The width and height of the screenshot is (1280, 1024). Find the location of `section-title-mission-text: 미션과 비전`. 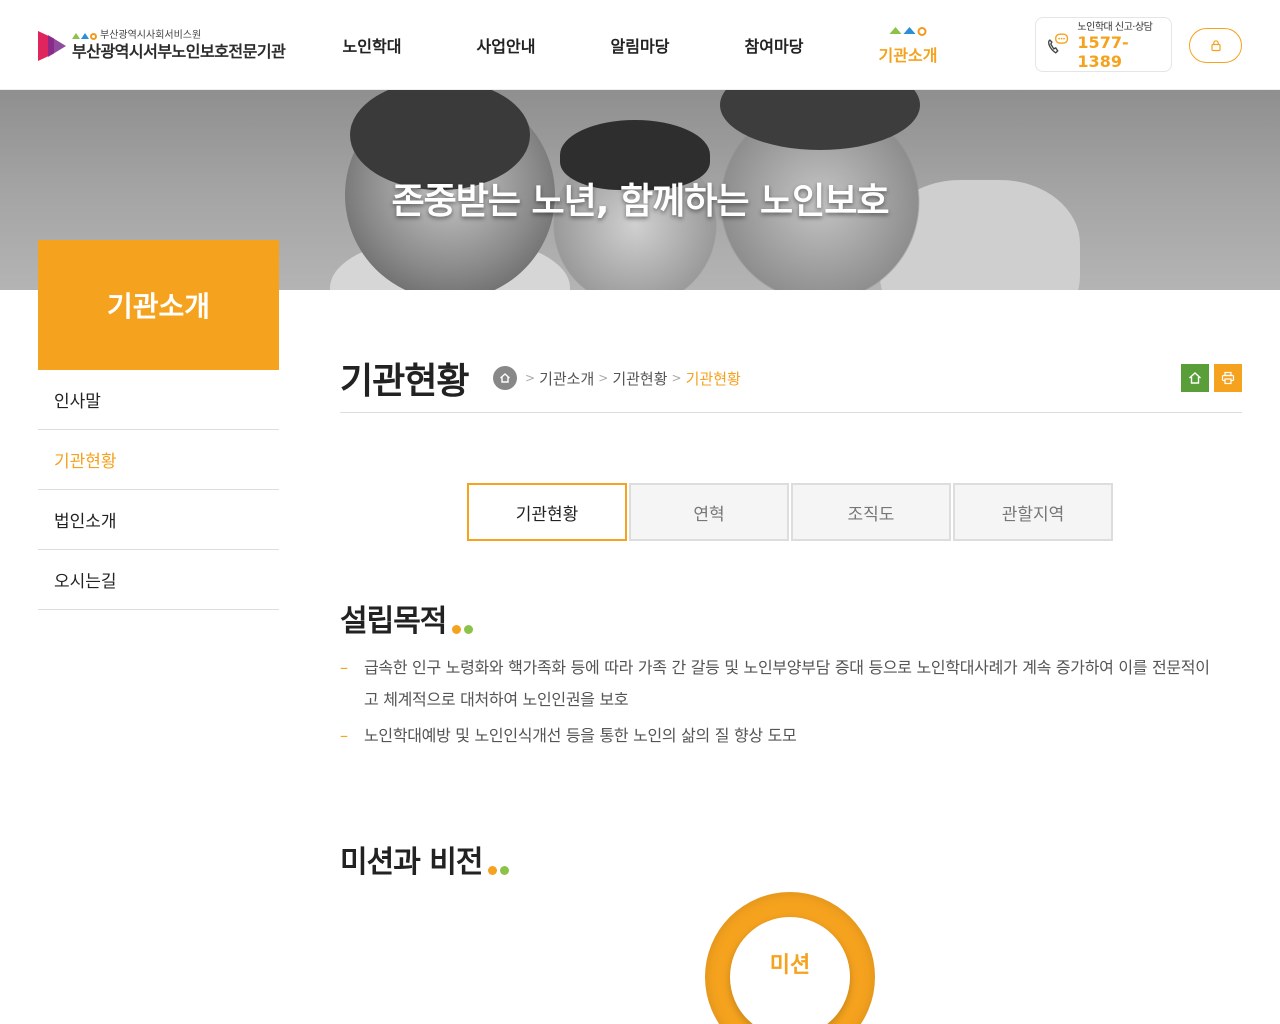

section-title-mission-text: 미션과 비전 is located at coordinates (411, 862).